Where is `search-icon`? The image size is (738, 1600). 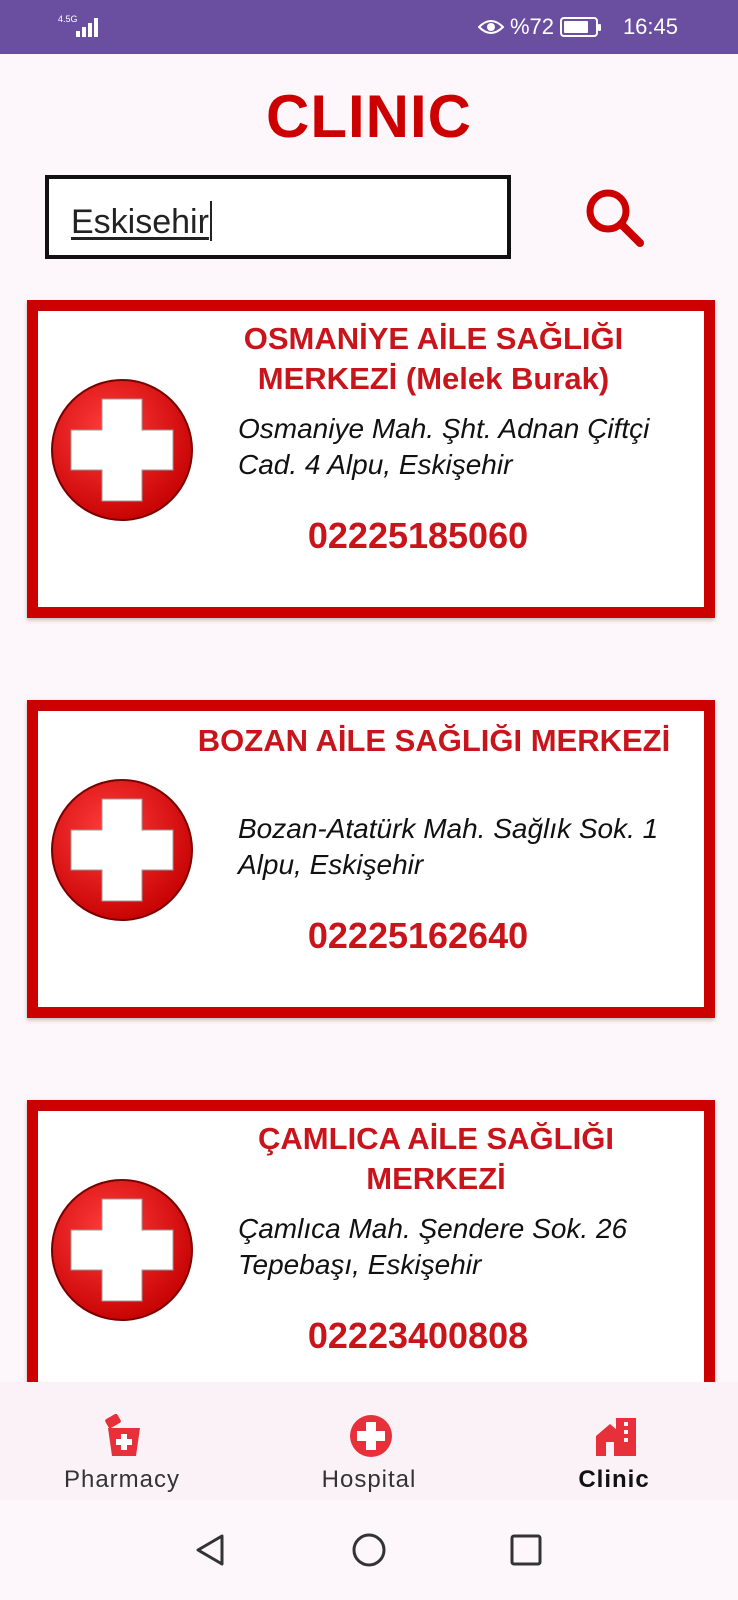
search-icon is located at coordinates (615, 219).